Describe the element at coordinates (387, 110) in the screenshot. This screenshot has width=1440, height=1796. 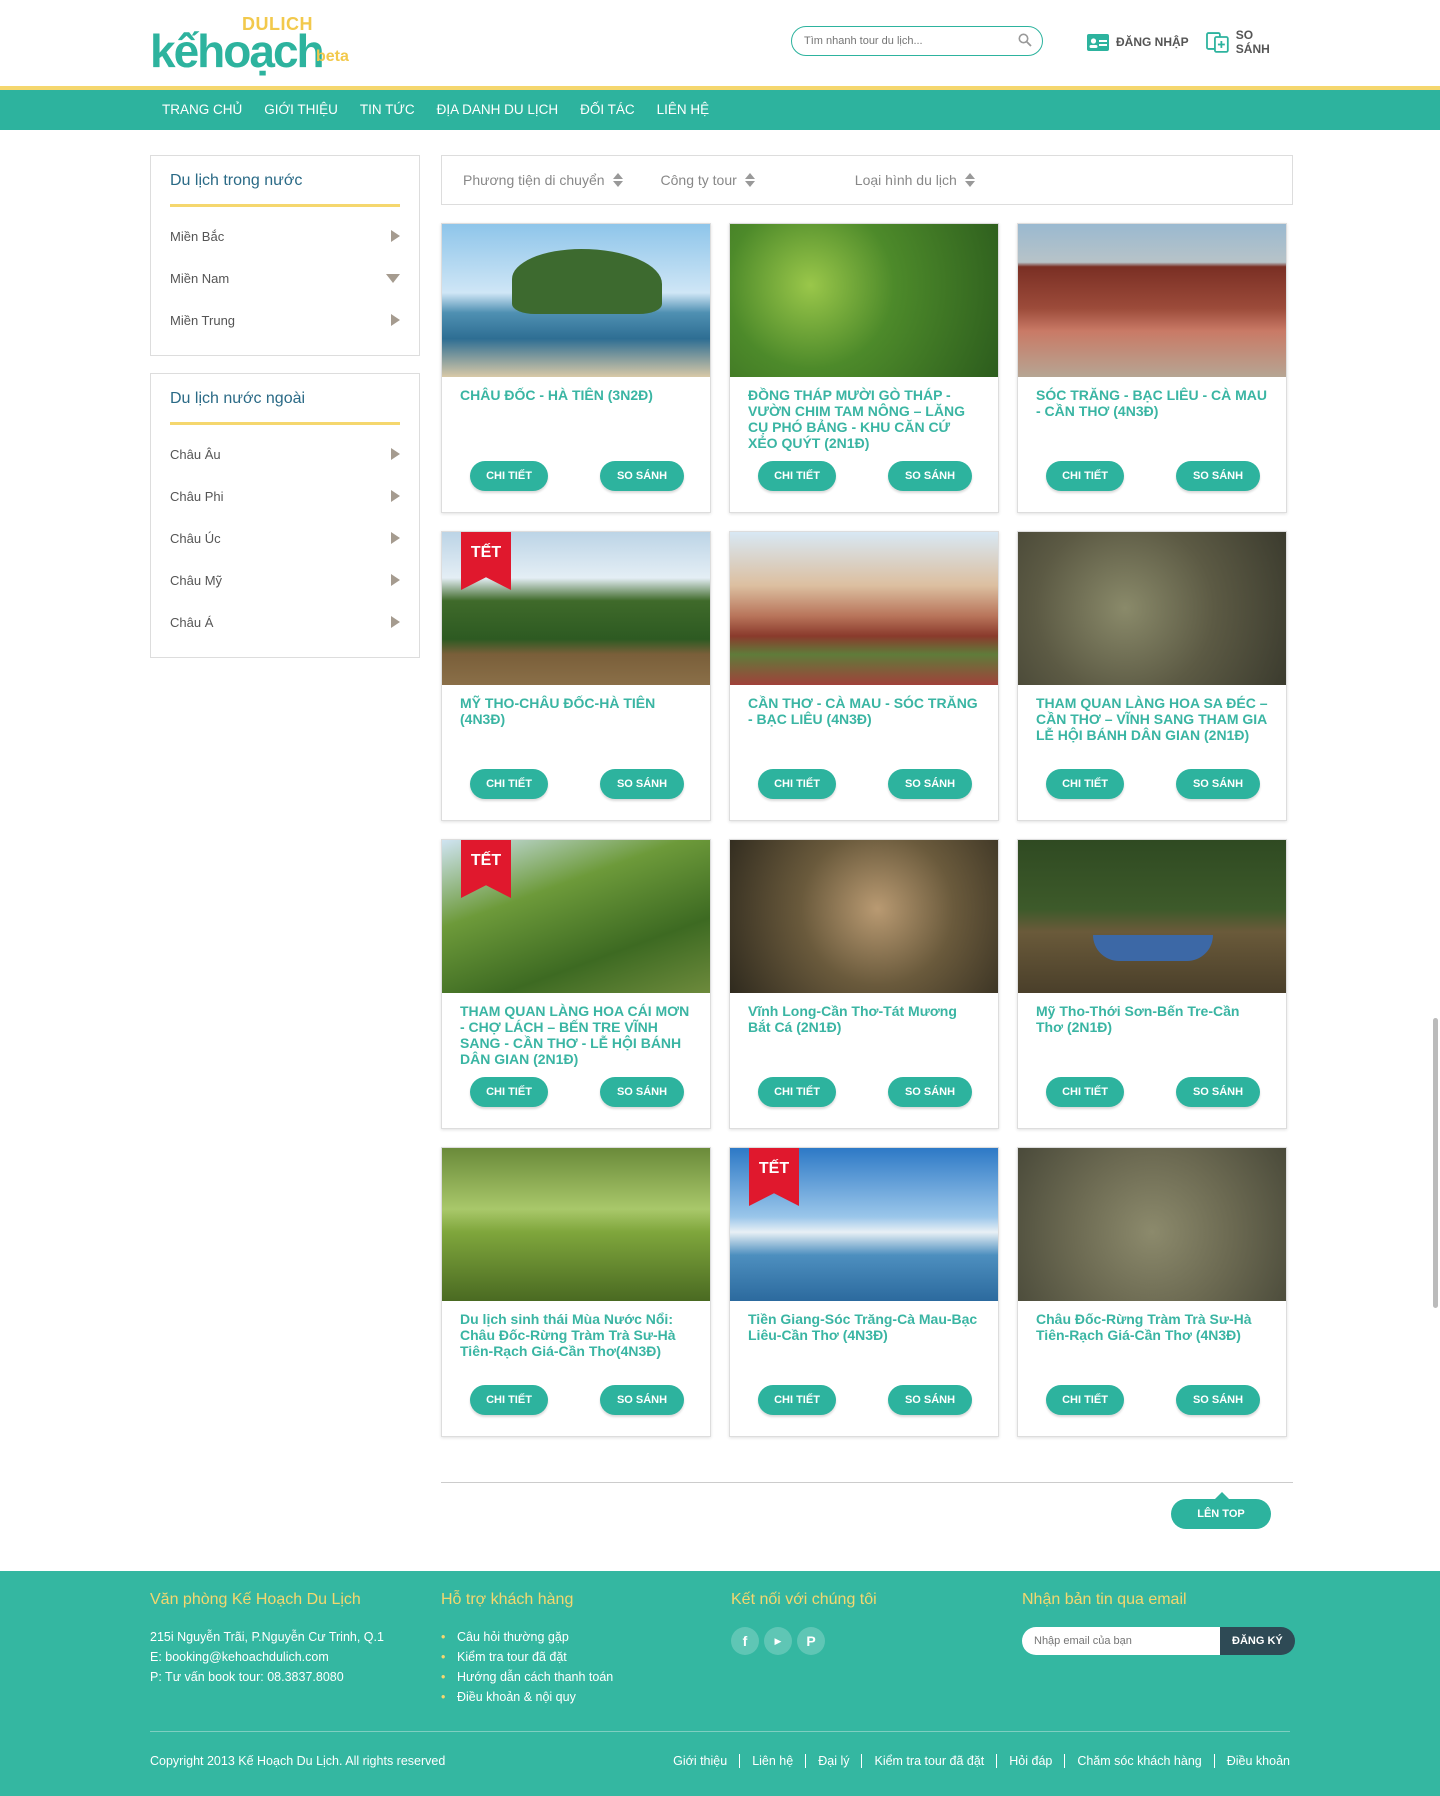
I see `nav-news: TIN TỨC` at that location.